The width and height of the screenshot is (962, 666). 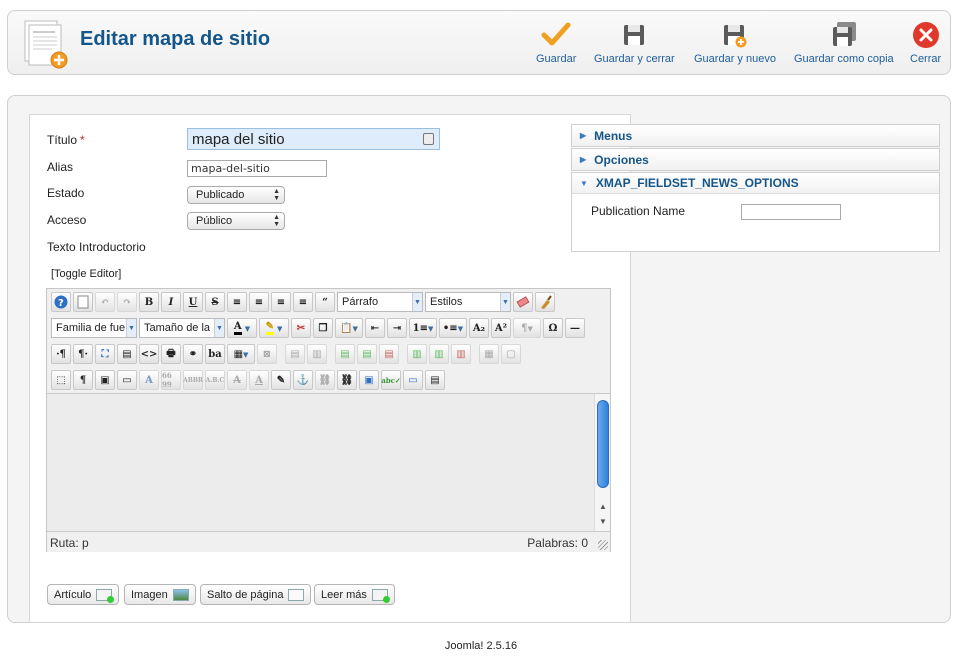 What do you see at coordinates (83, 354) in the screenshot?
I see `rtl-icon: ¶·` at bounding box center [83, 354].